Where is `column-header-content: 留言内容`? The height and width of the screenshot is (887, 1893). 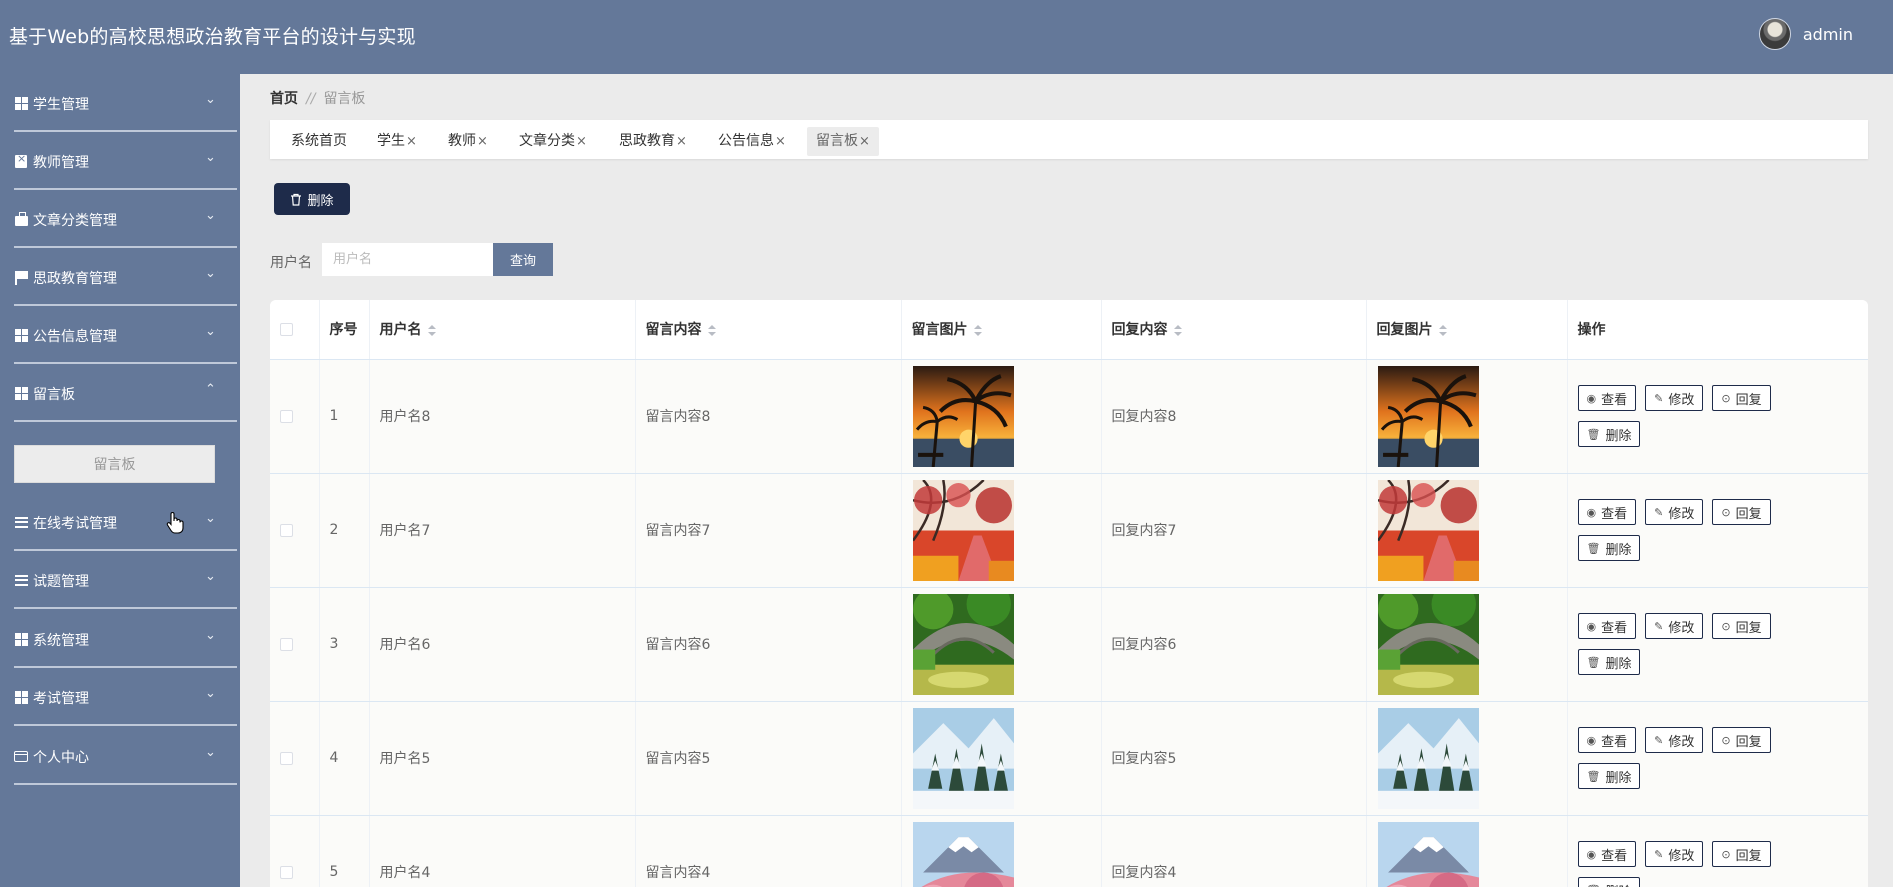 column-header-content: 留言内容 is located at coordinates (768, 330).